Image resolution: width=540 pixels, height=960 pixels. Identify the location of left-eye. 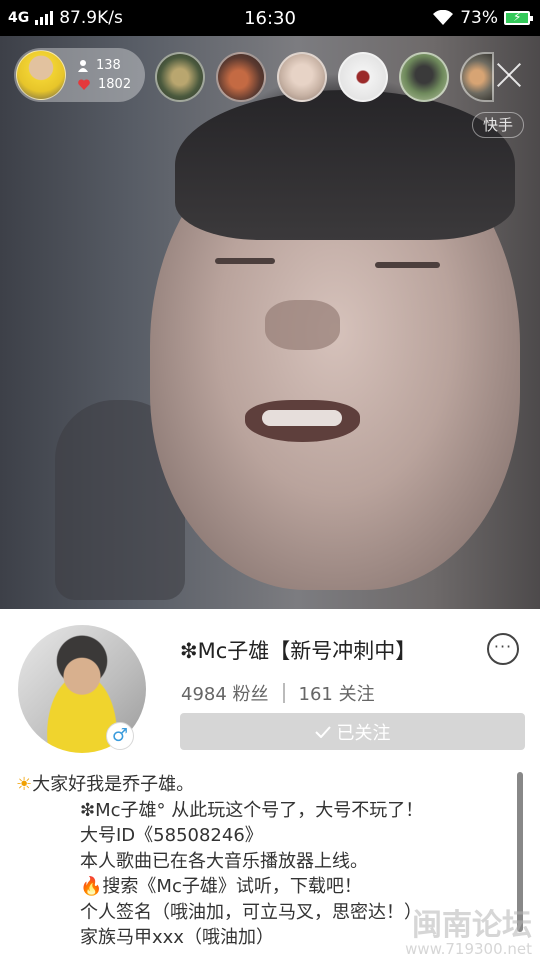
(245, 261).